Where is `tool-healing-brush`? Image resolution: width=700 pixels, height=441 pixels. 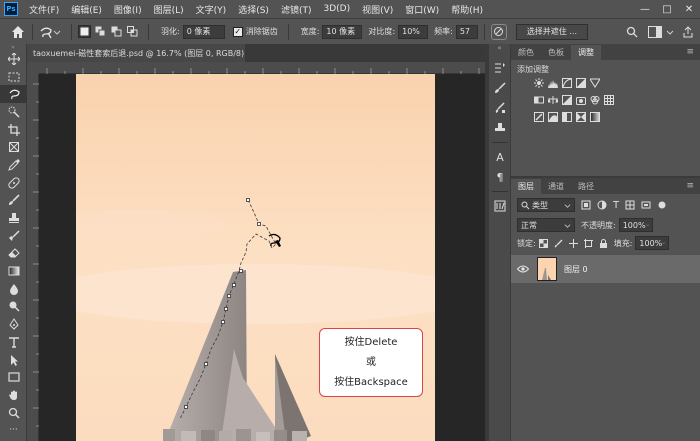 tool-healing-brush is located at coordinates (13, 183).